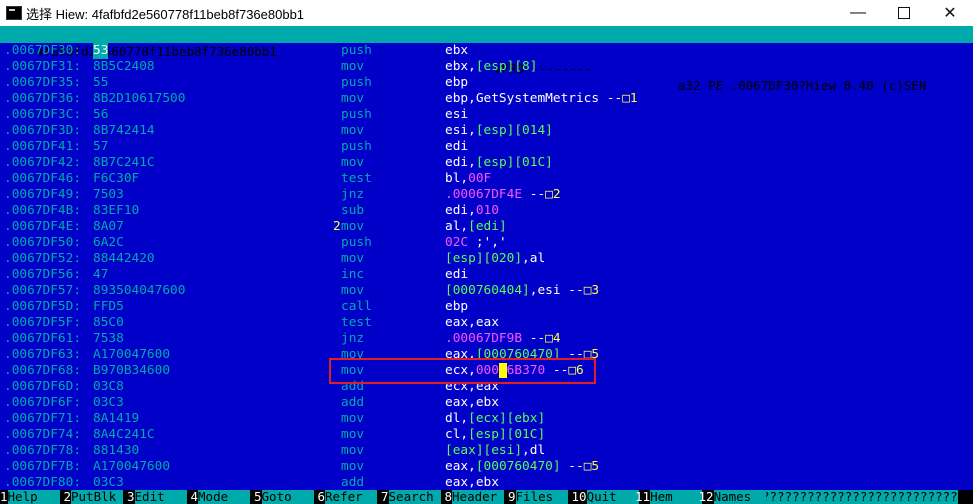 This screenshot has width=973, height=504. I want to click on row-operands: edi,010, so click(472, 211).